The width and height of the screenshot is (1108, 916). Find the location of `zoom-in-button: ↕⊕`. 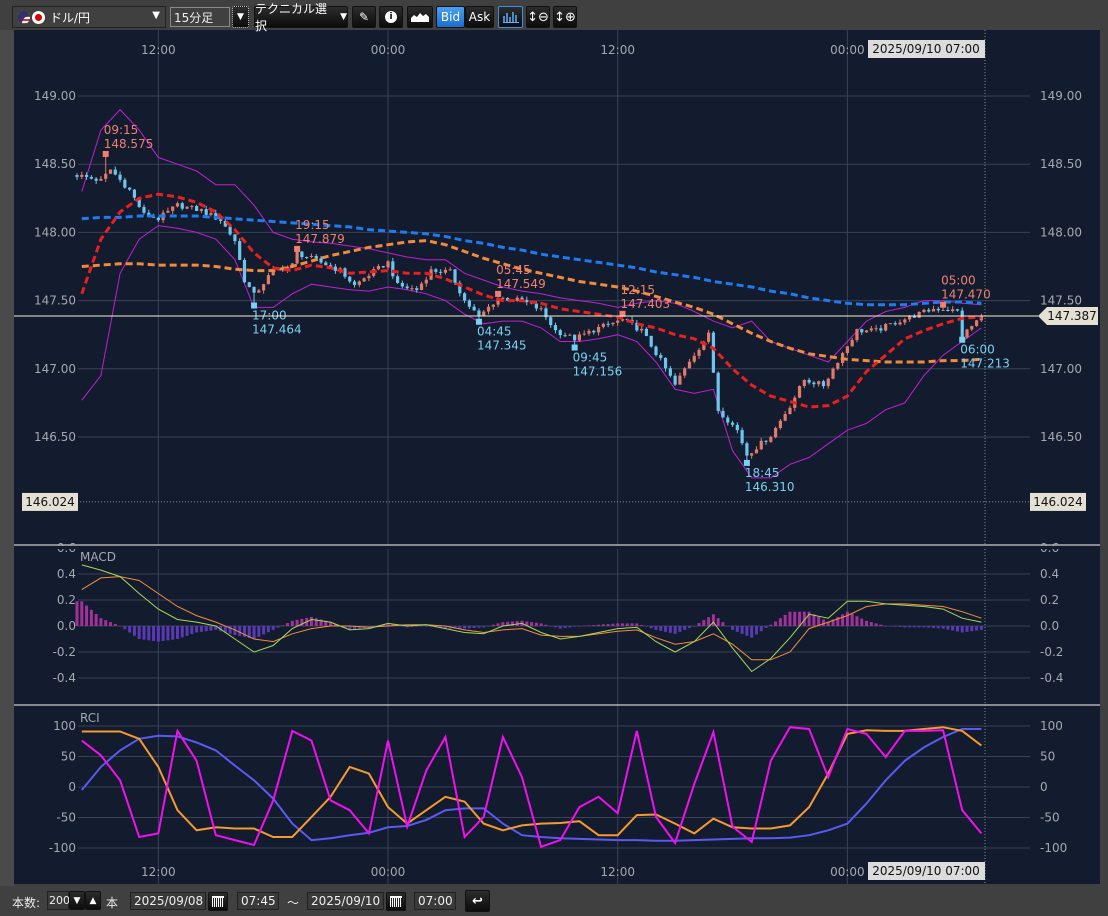

zoom-in-button: ↕⊕ is located at coordinates (565, 17).